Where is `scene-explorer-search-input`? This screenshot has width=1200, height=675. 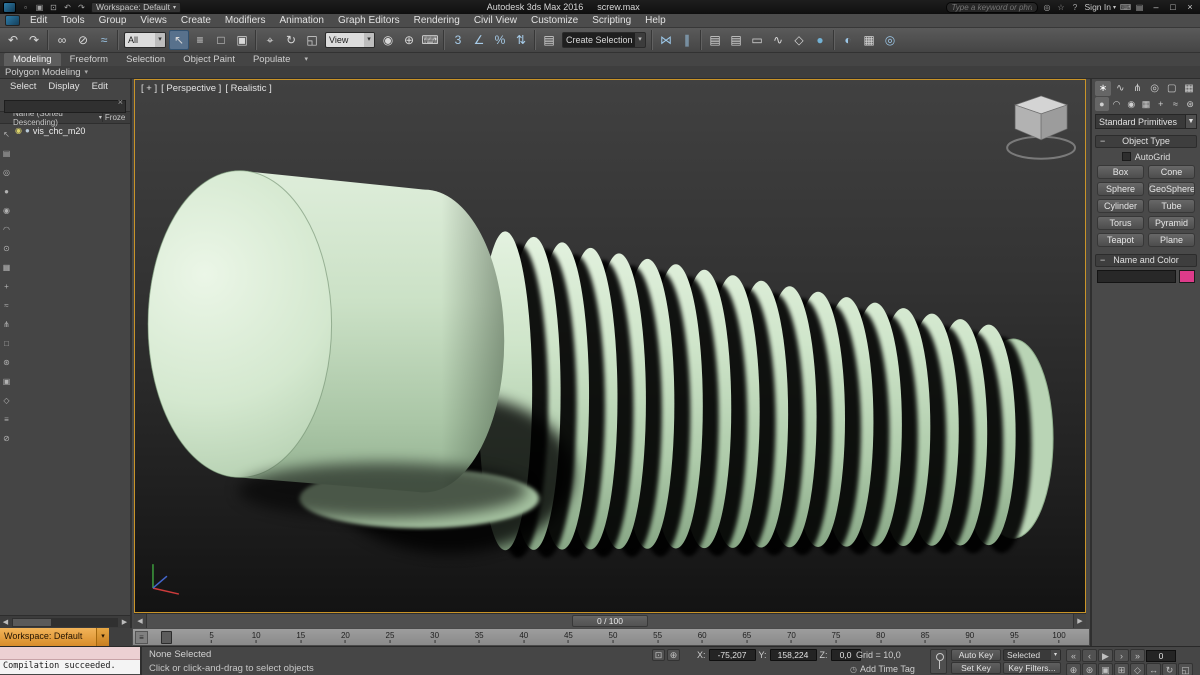
scene-explorer-search-input is located at coordinates (65, 106).